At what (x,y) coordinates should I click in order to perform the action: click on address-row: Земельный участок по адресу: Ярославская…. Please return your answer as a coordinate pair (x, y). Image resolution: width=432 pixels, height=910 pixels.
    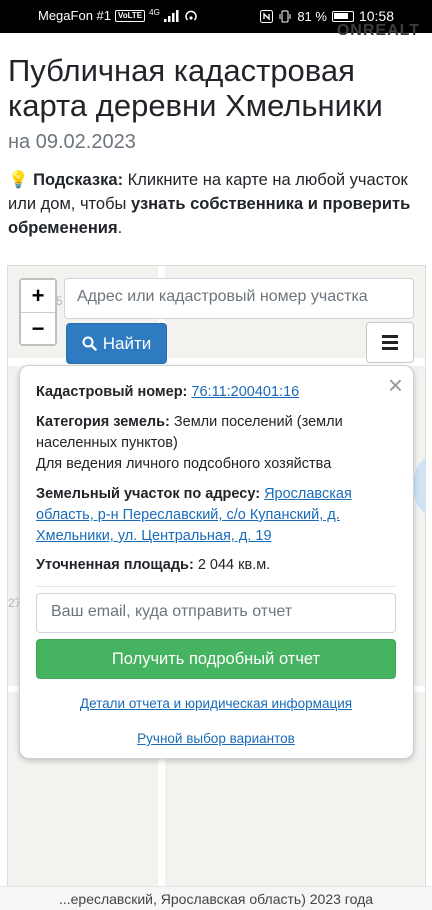
    Looking at the image, I should click on (216, 515).